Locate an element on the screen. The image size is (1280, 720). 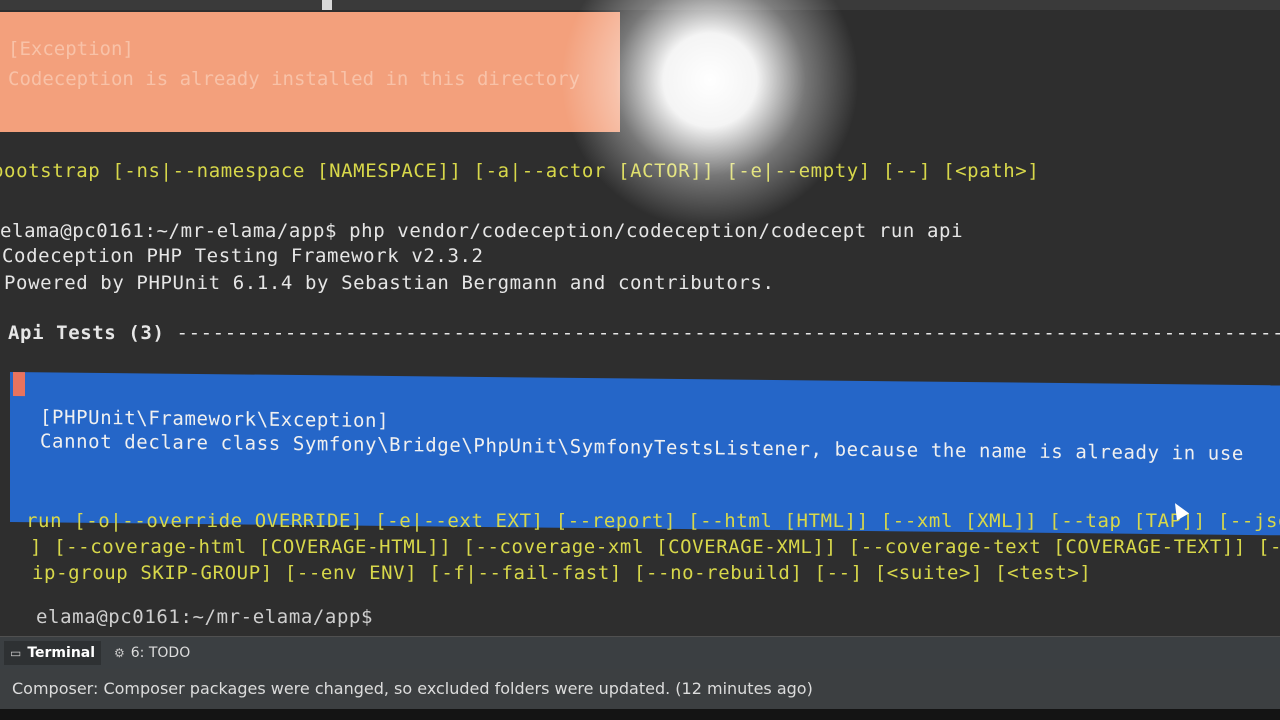
suite-header-title: Api Tests (3) is located at coordinates (86, 333).